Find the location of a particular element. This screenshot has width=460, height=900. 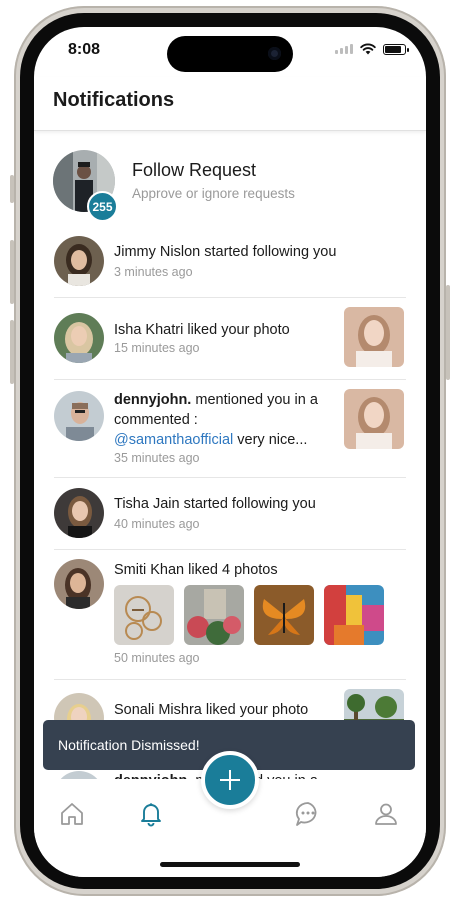

follow-request-avatar-wrap: 255 is located at coordinates (85, 186).